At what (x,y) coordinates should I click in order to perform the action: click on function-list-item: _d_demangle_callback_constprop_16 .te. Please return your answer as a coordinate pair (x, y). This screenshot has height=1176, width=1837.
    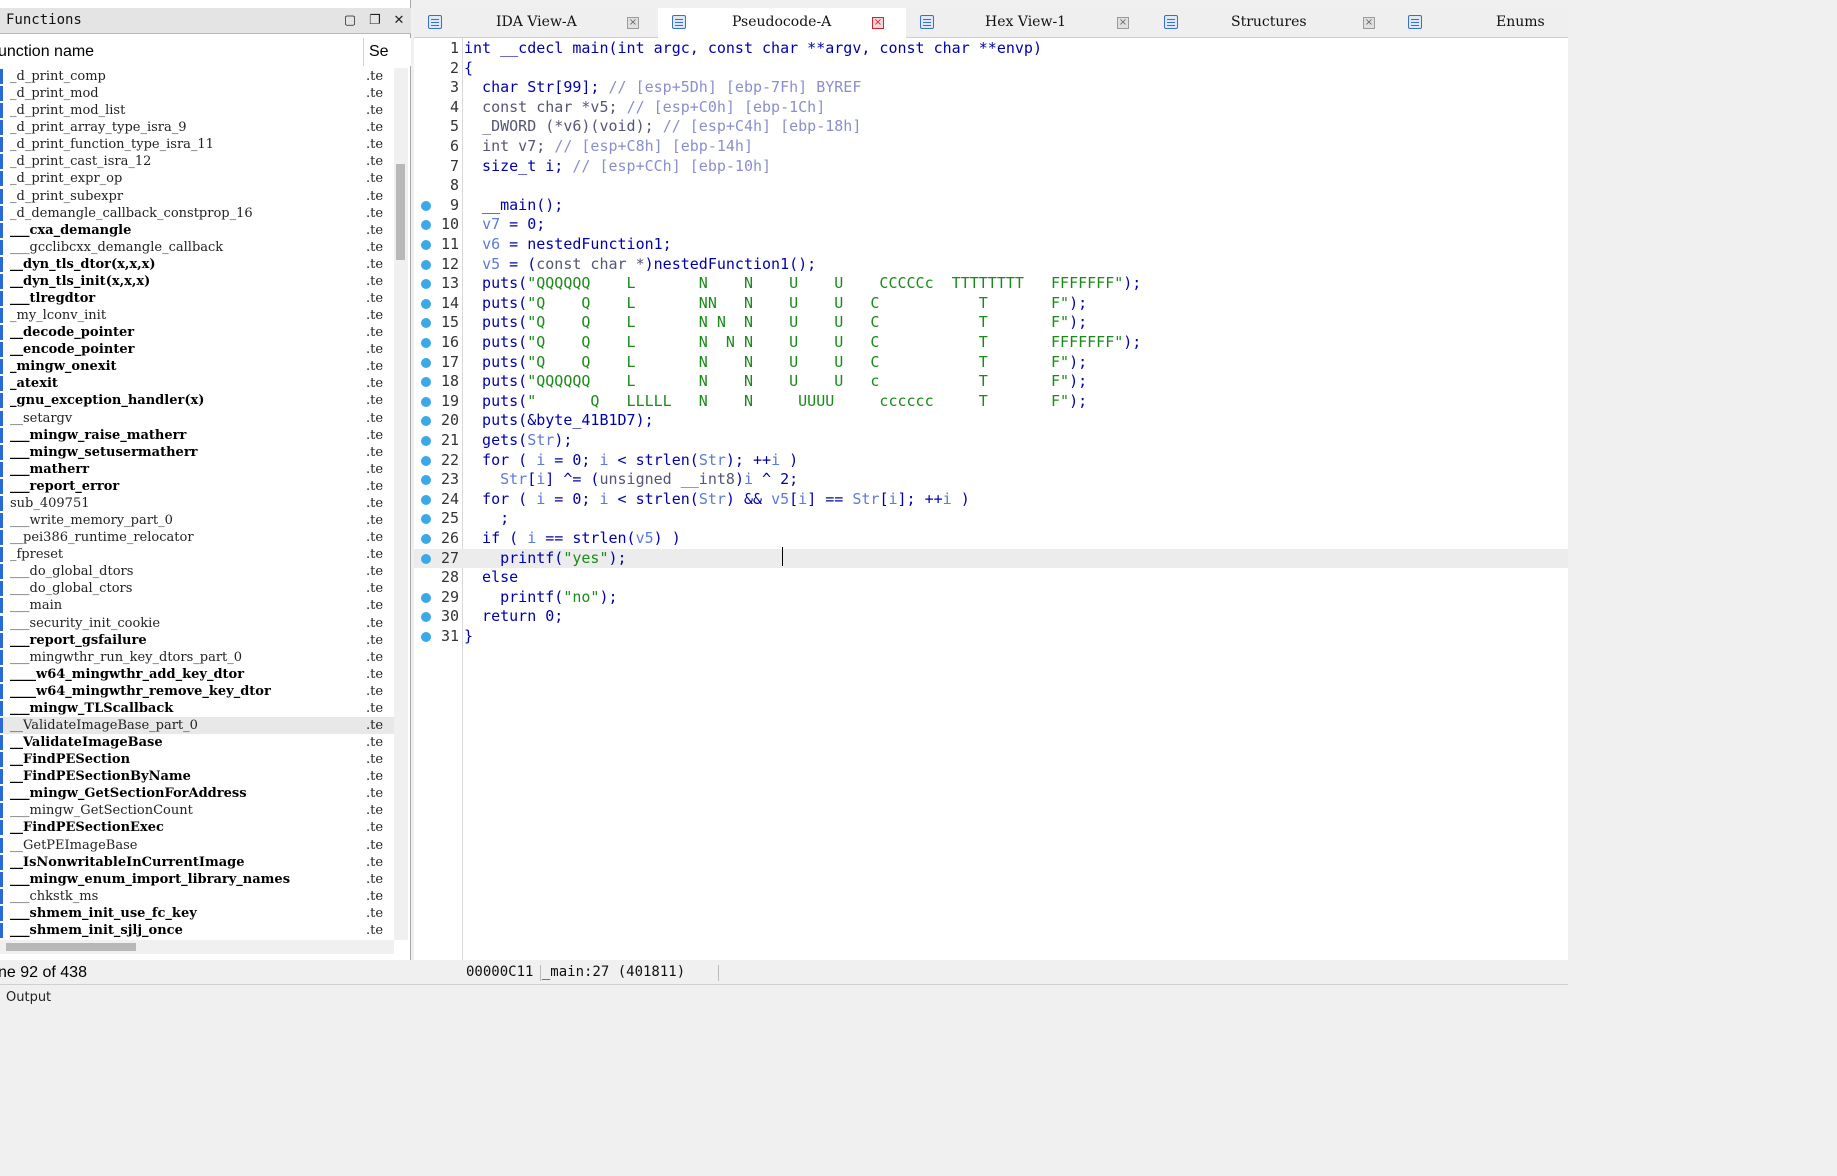
    Looking at the image, I should click on (197, 213).